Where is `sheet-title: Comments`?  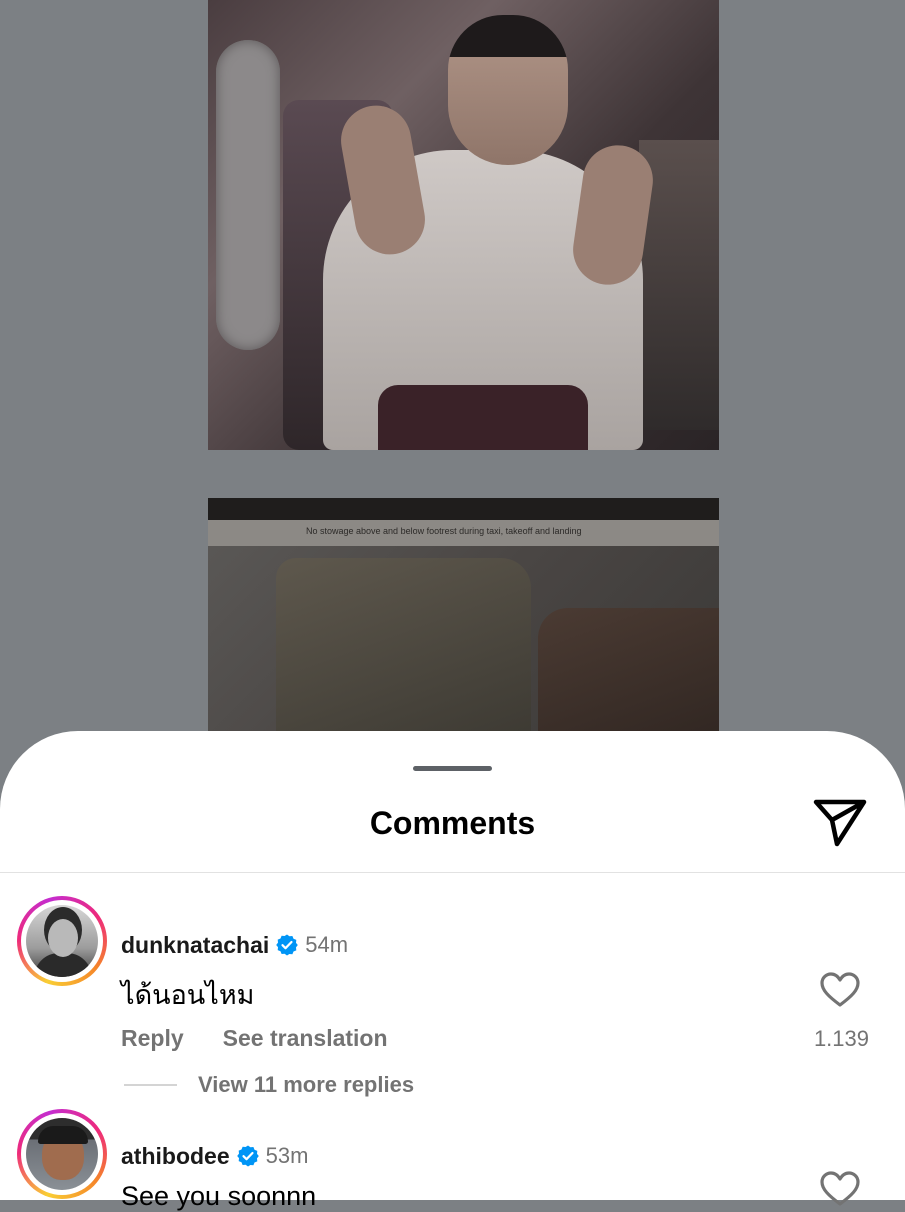
sheet-title: Comments is located at coordinates (452, 823).